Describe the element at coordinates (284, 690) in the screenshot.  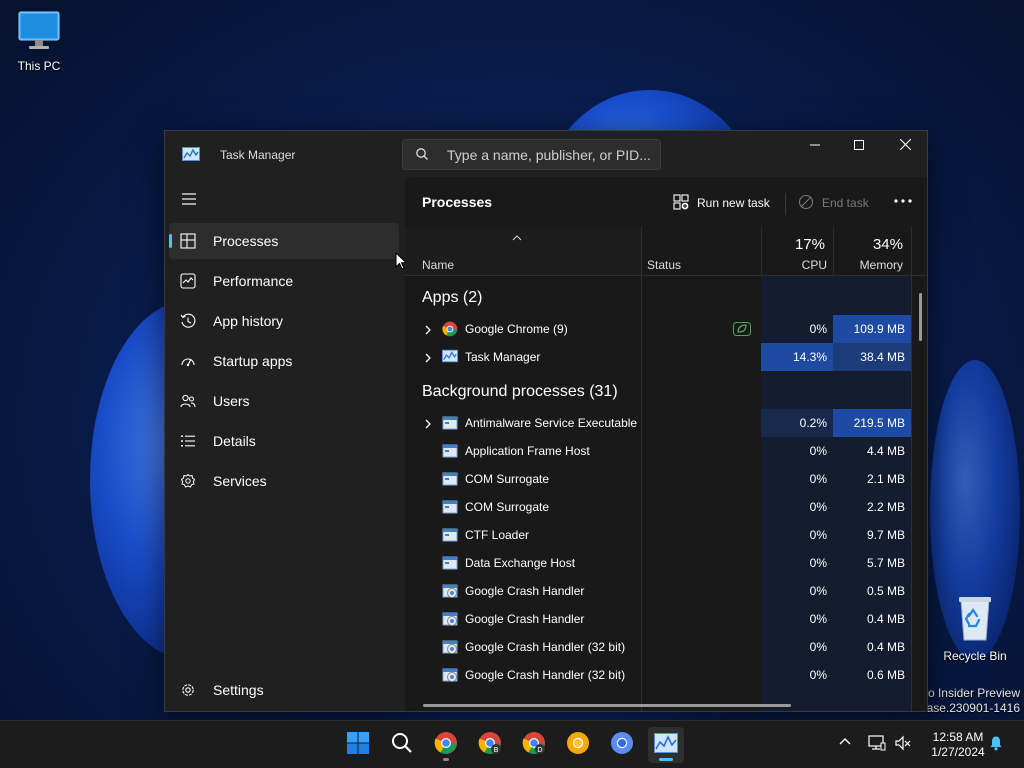
I see `sidebar-item-settings: Settings` at that location.